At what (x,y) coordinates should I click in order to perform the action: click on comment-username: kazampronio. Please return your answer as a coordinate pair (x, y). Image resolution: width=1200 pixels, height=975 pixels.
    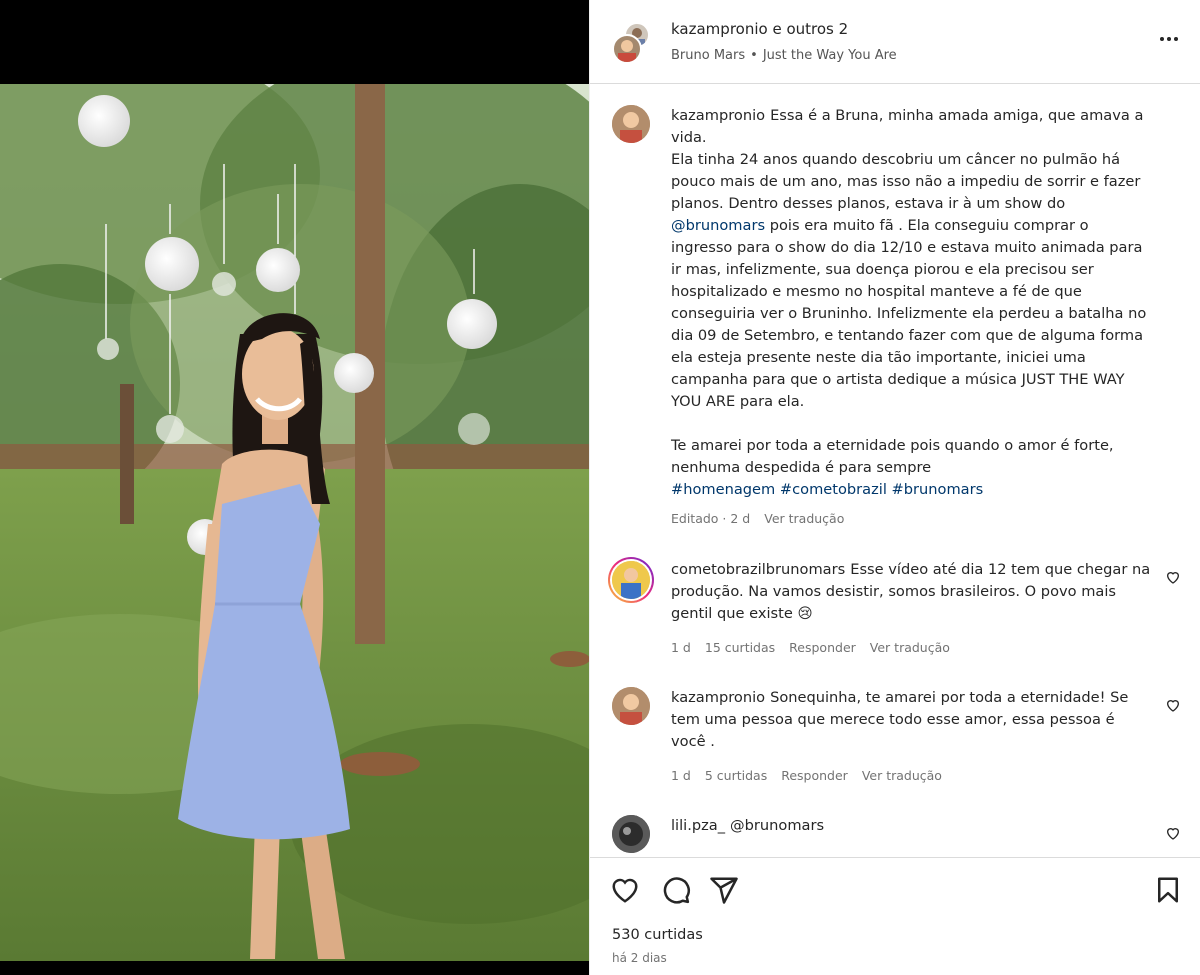
    Looking at the image, I should click on (718, 697).